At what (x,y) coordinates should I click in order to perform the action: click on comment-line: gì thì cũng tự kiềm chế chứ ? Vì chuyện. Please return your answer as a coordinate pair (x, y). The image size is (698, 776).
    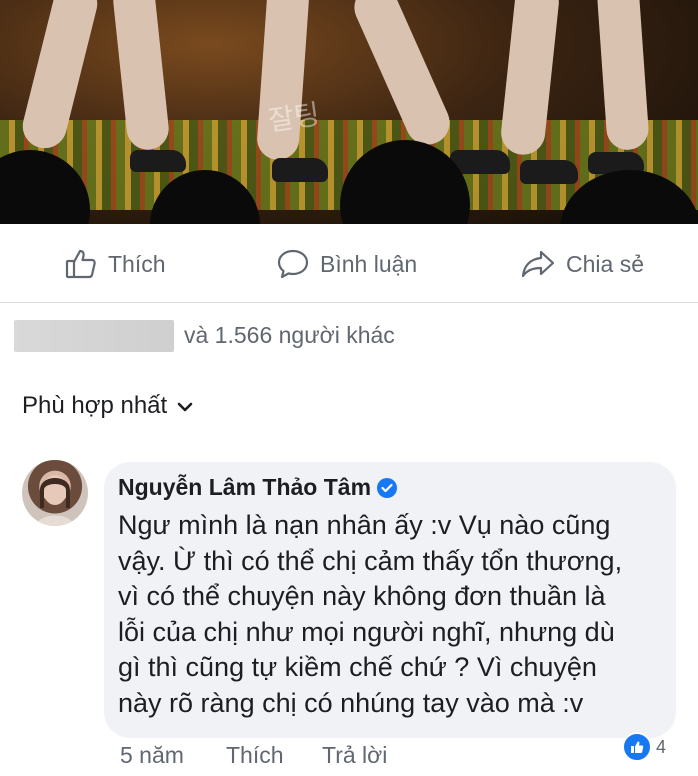
    Looking at the image, I should click on (357, 667).